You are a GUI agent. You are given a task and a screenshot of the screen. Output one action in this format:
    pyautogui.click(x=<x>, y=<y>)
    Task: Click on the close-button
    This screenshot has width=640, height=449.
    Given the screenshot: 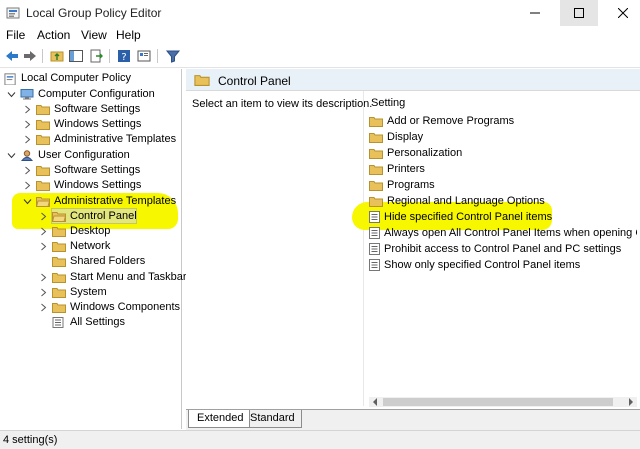 What is the action you would take?
    pyautogui.click(x=622, y=13)
    